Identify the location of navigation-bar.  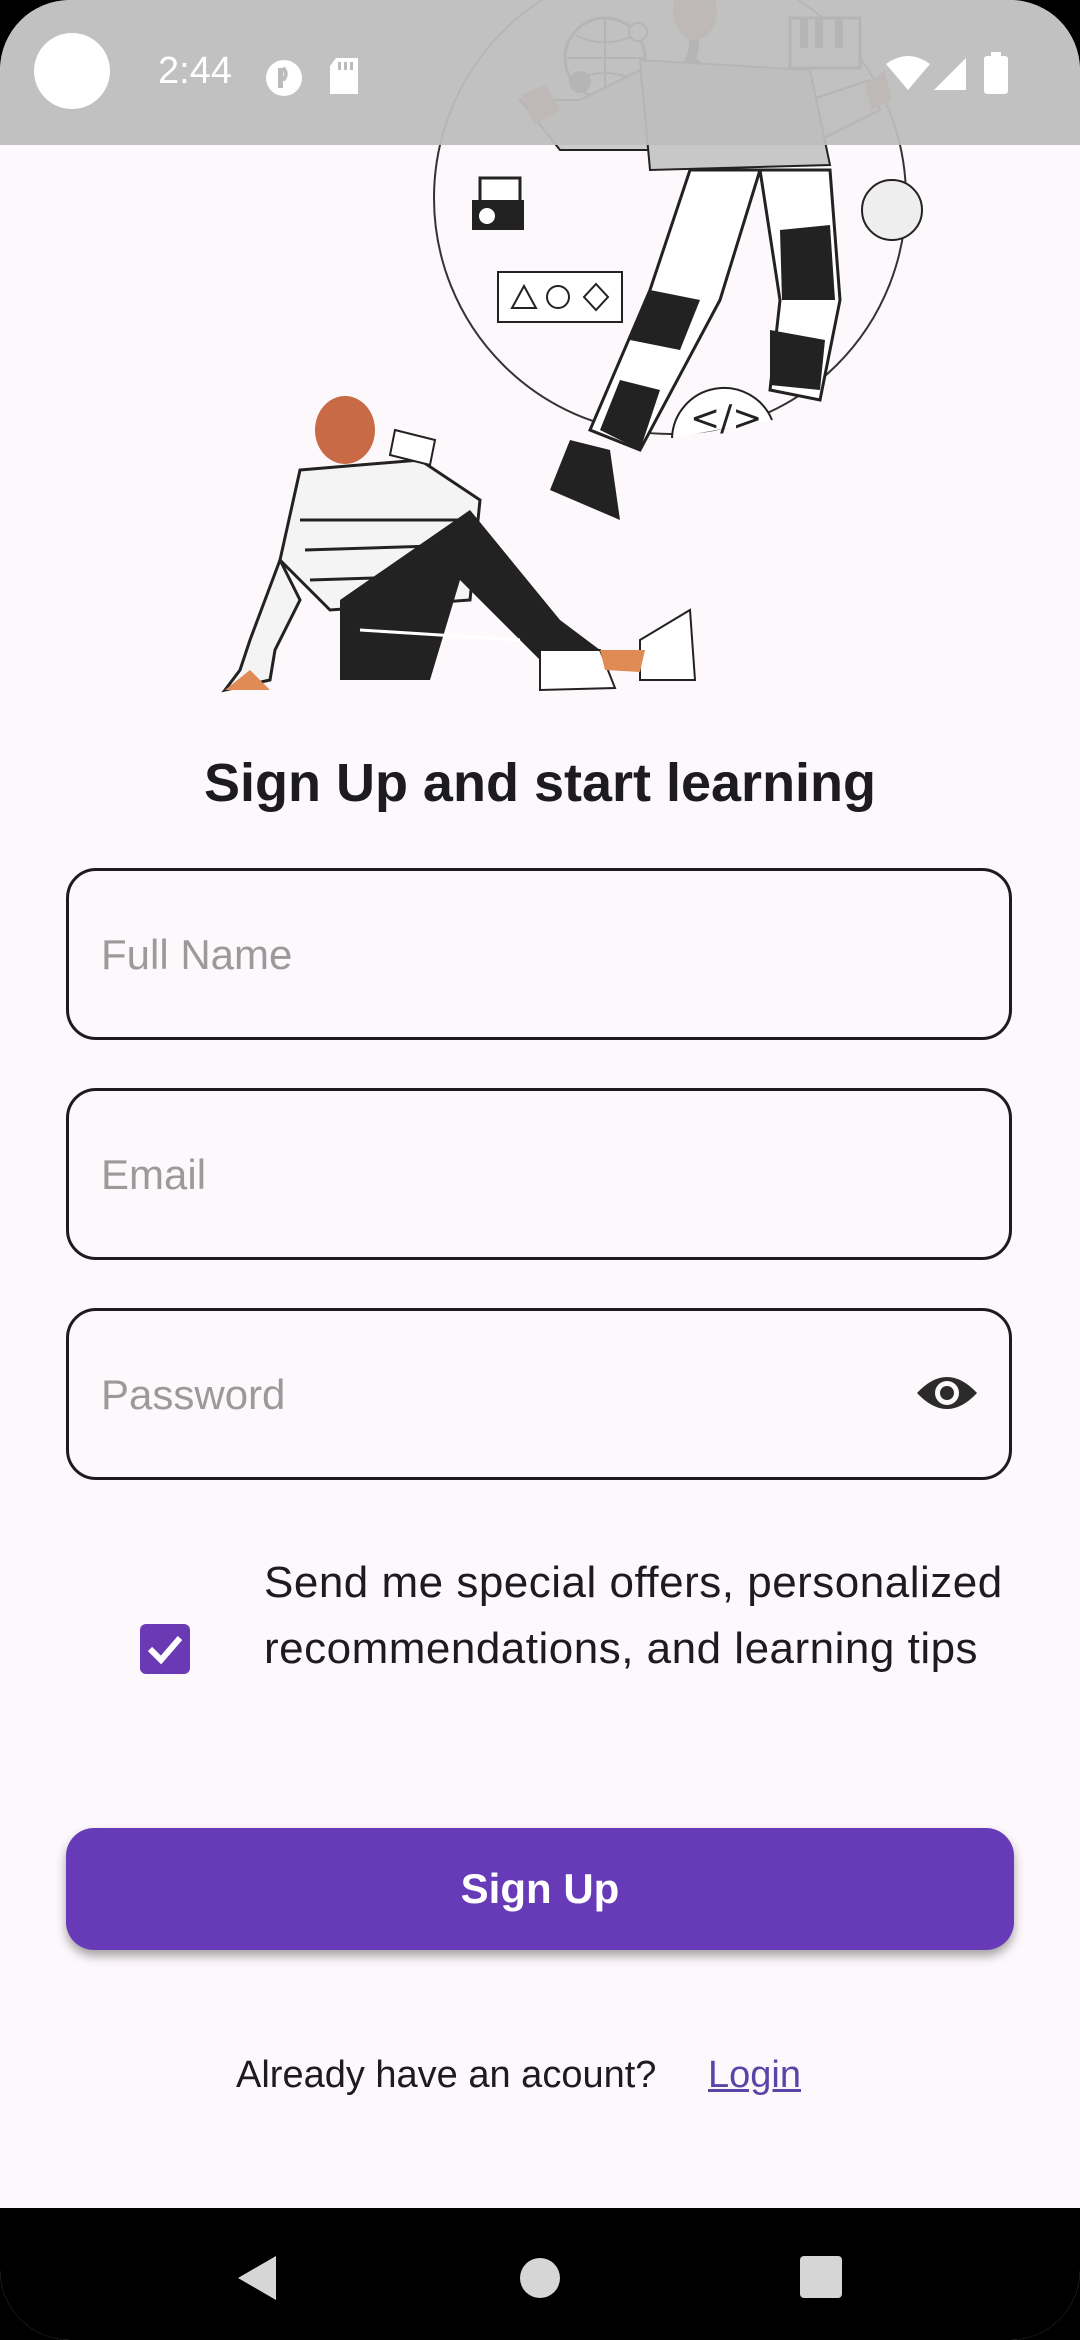
(540, 2274).